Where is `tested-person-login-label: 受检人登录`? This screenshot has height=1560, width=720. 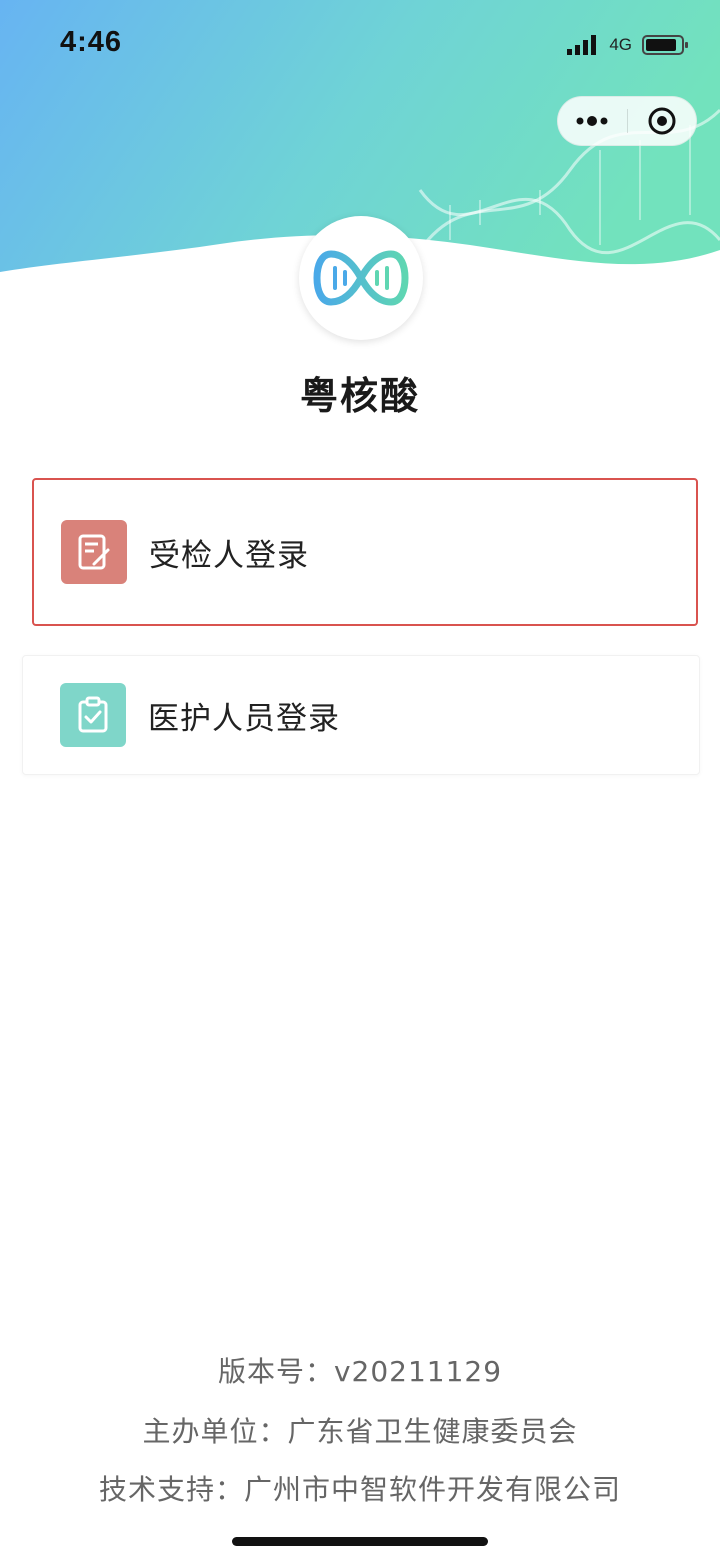 tested-person-login-label: 受检人登录 is located at coordinates (229, 555).